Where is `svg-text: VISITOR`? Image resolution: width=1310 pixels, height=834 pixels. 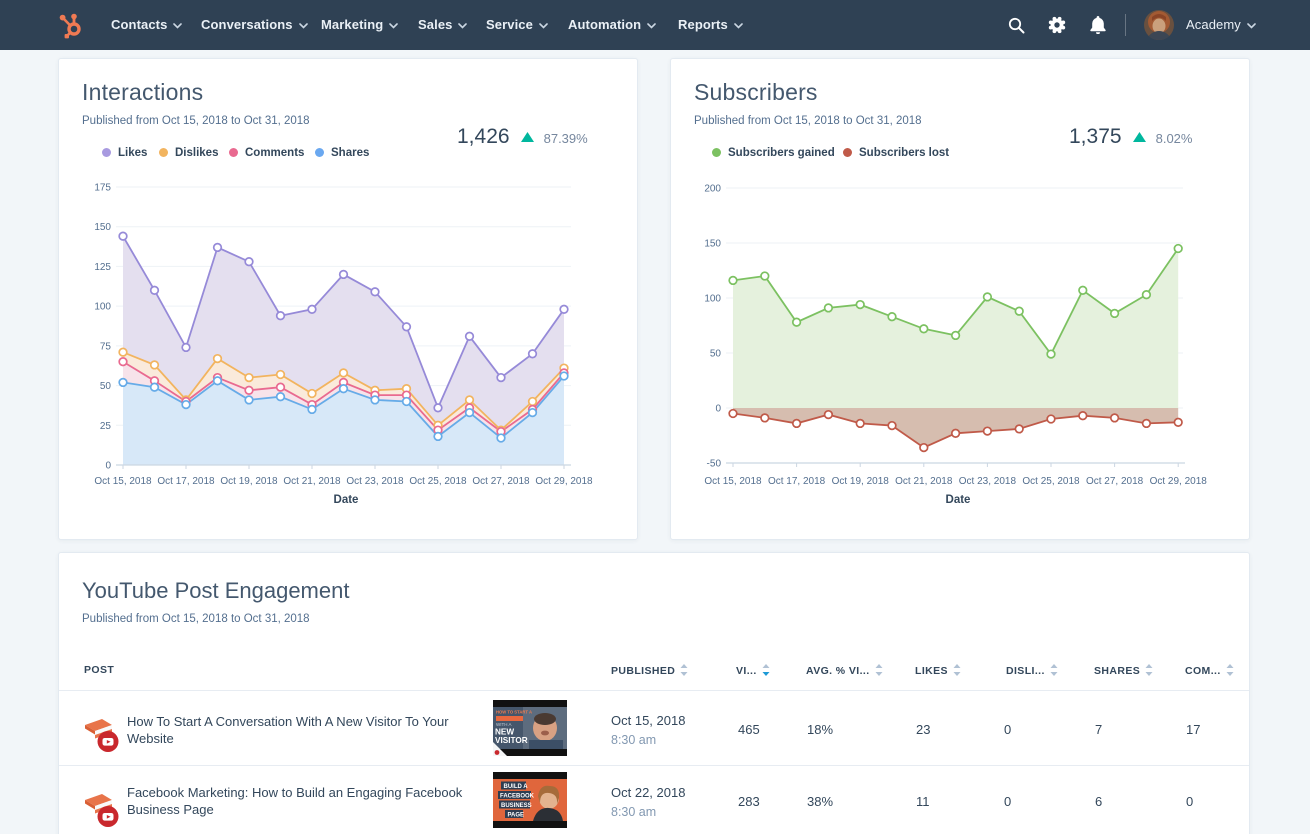 svg-text: VISITOR is located at coordinates (511, 740).